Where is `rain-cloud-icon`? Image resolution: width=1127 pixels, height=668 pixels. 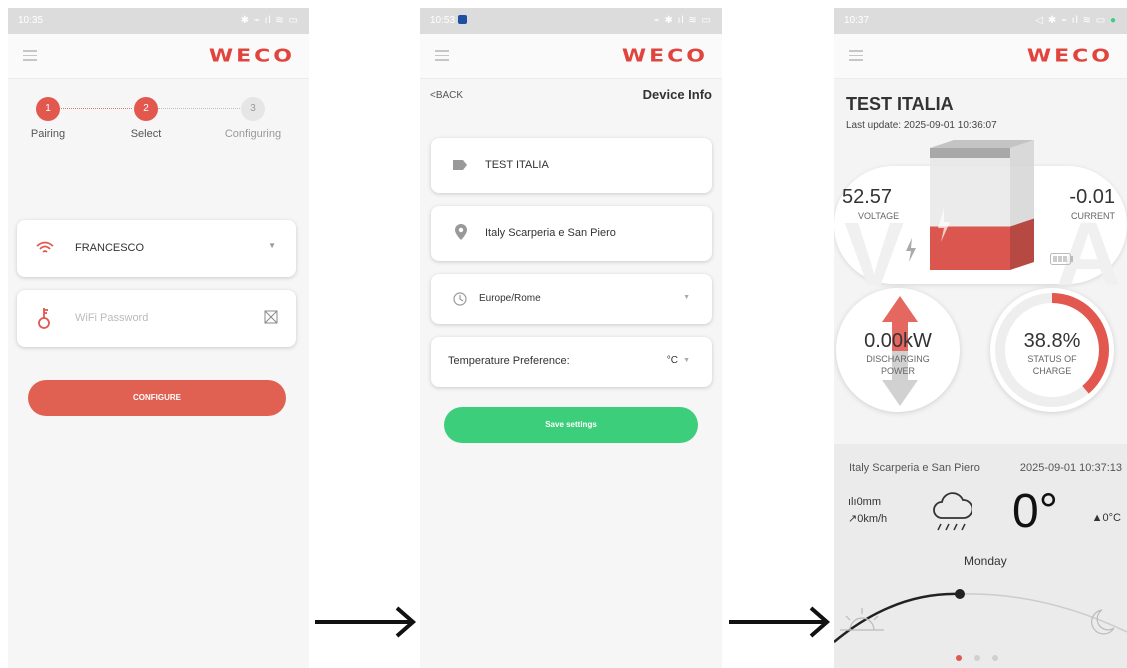
rain-cloud-icon is located at coordinates (952, 511).